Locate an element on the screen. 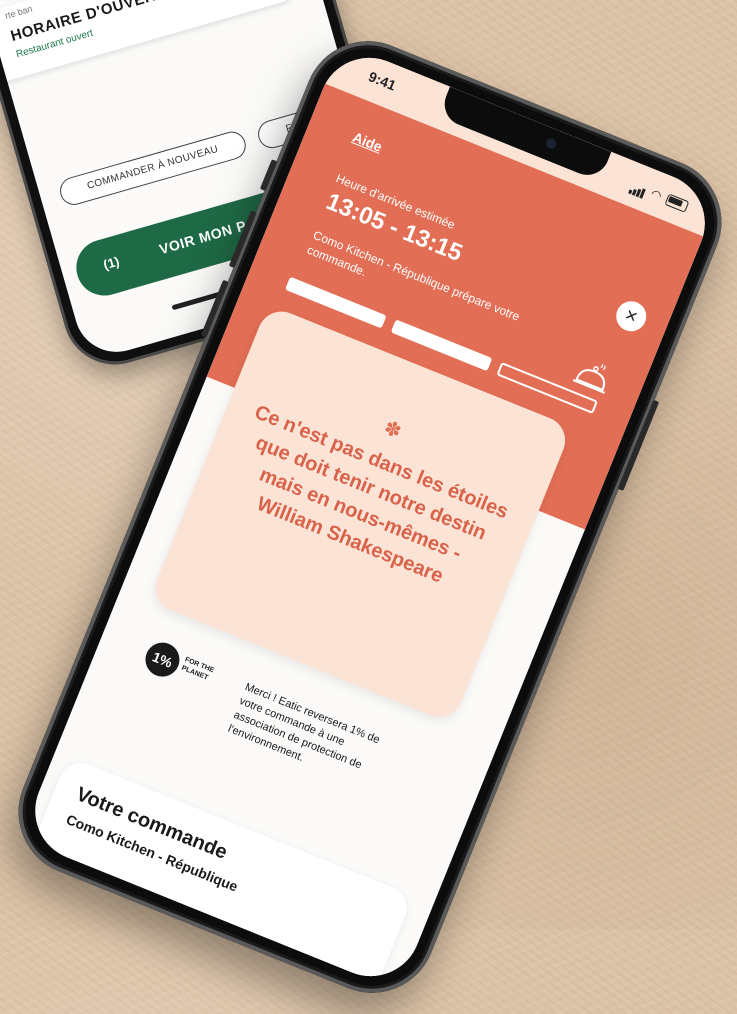 The height and width of the screenshot is (1014, 737). status-icons: ◠ is located at coordinates (659, 195).